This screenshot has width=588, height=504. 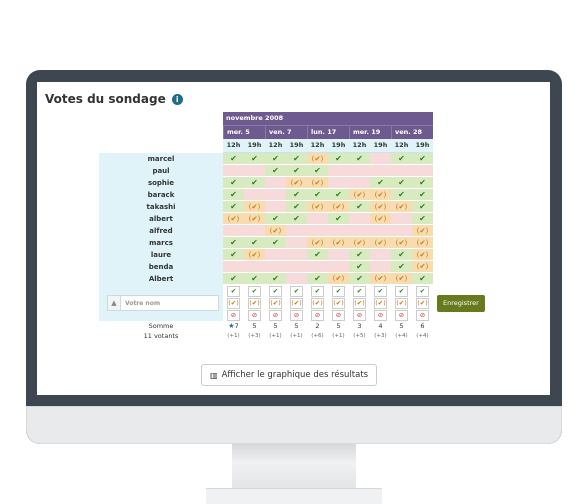 What do you see at coordinates (292, 183) in the screenshot?
I see `voter-row: sophie ✔ ✔ (✔) (✔) ✔ ✔ ✔` at bounding box center [292, 183].